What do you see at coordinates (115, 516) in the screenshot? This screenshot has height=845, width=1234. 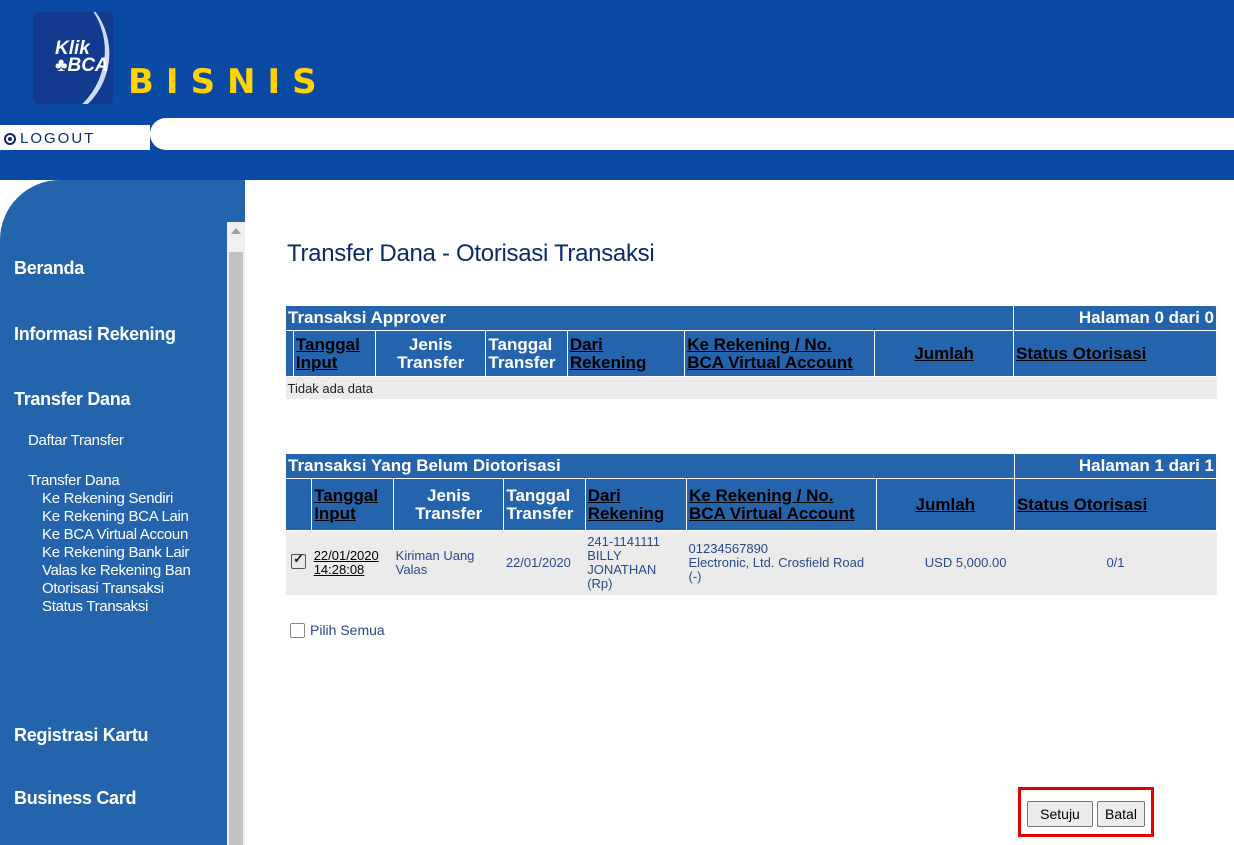 I see `sidebar-item-ke-rekening-bca-lain: Ke Rekening BCA Lain` at bounding box center [115, 516].